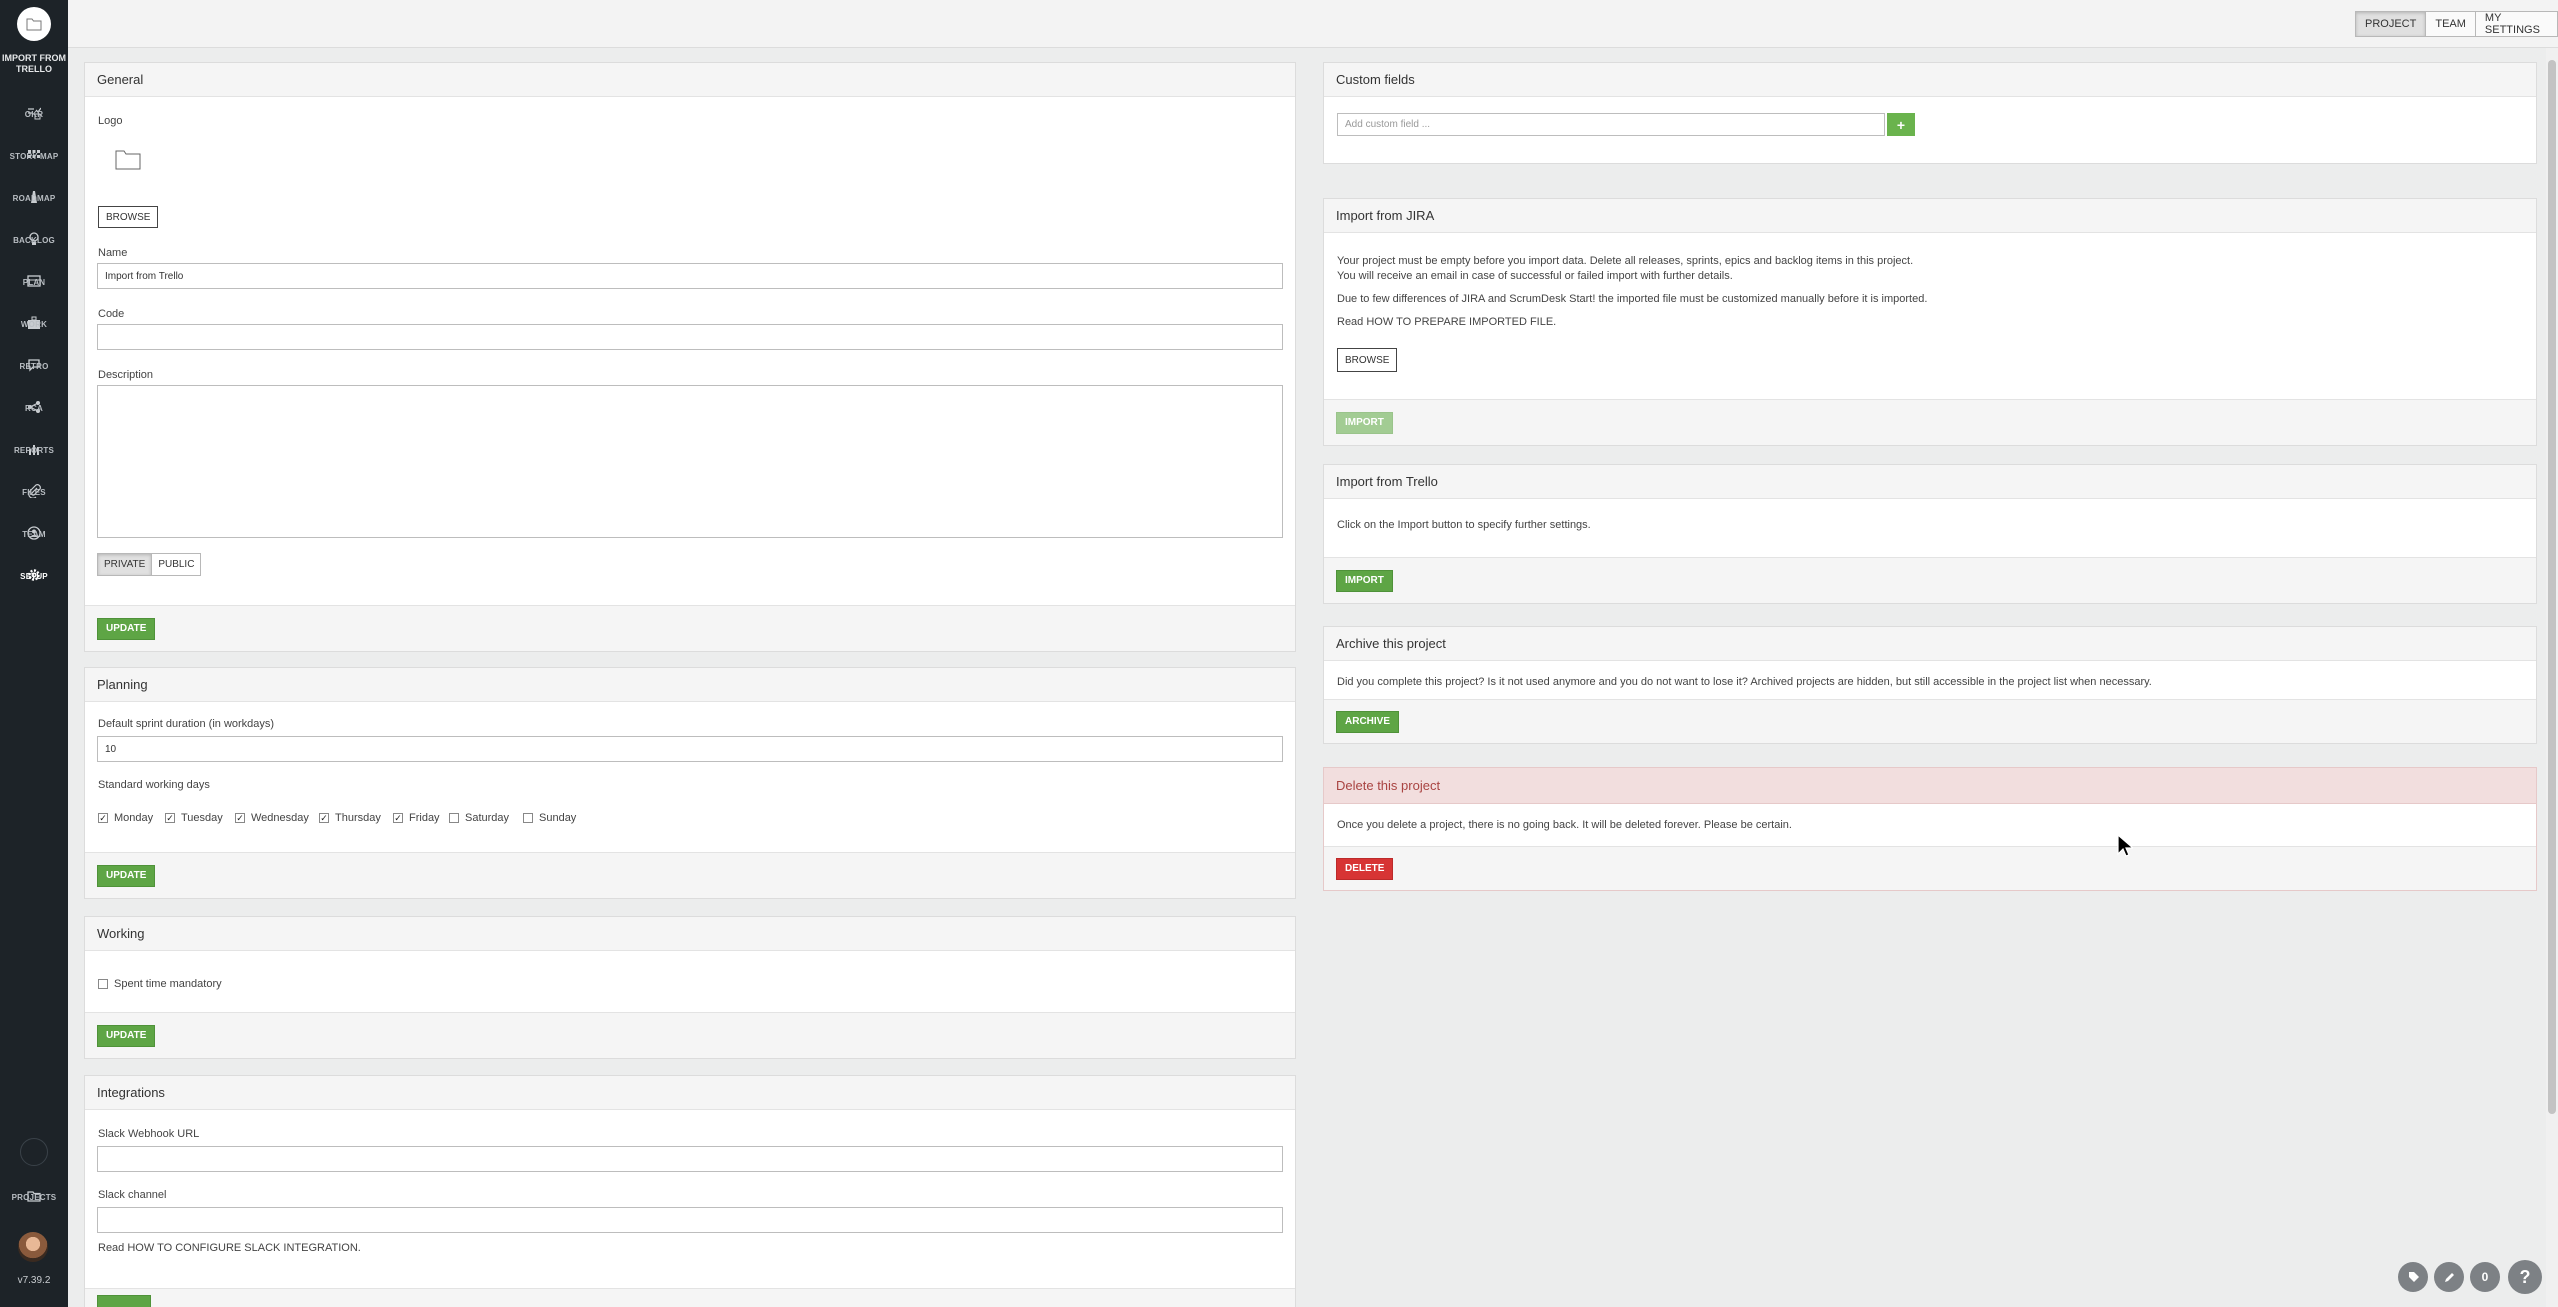 The width and height of the screenshot is (2558, 1307). What do you see at coordinates (1930, 216) in the screenshot?
I see `jira-title: Import from JIRA` at bounding box center [1930, 216].